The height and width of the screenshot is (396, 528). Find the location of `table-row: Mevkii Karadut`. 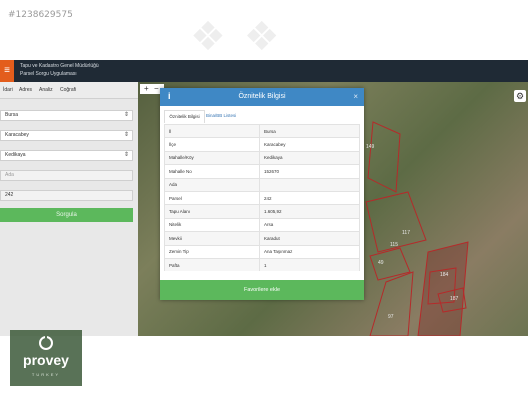

table-row: Mevkii Karadut is located at coordinates (262, 238).